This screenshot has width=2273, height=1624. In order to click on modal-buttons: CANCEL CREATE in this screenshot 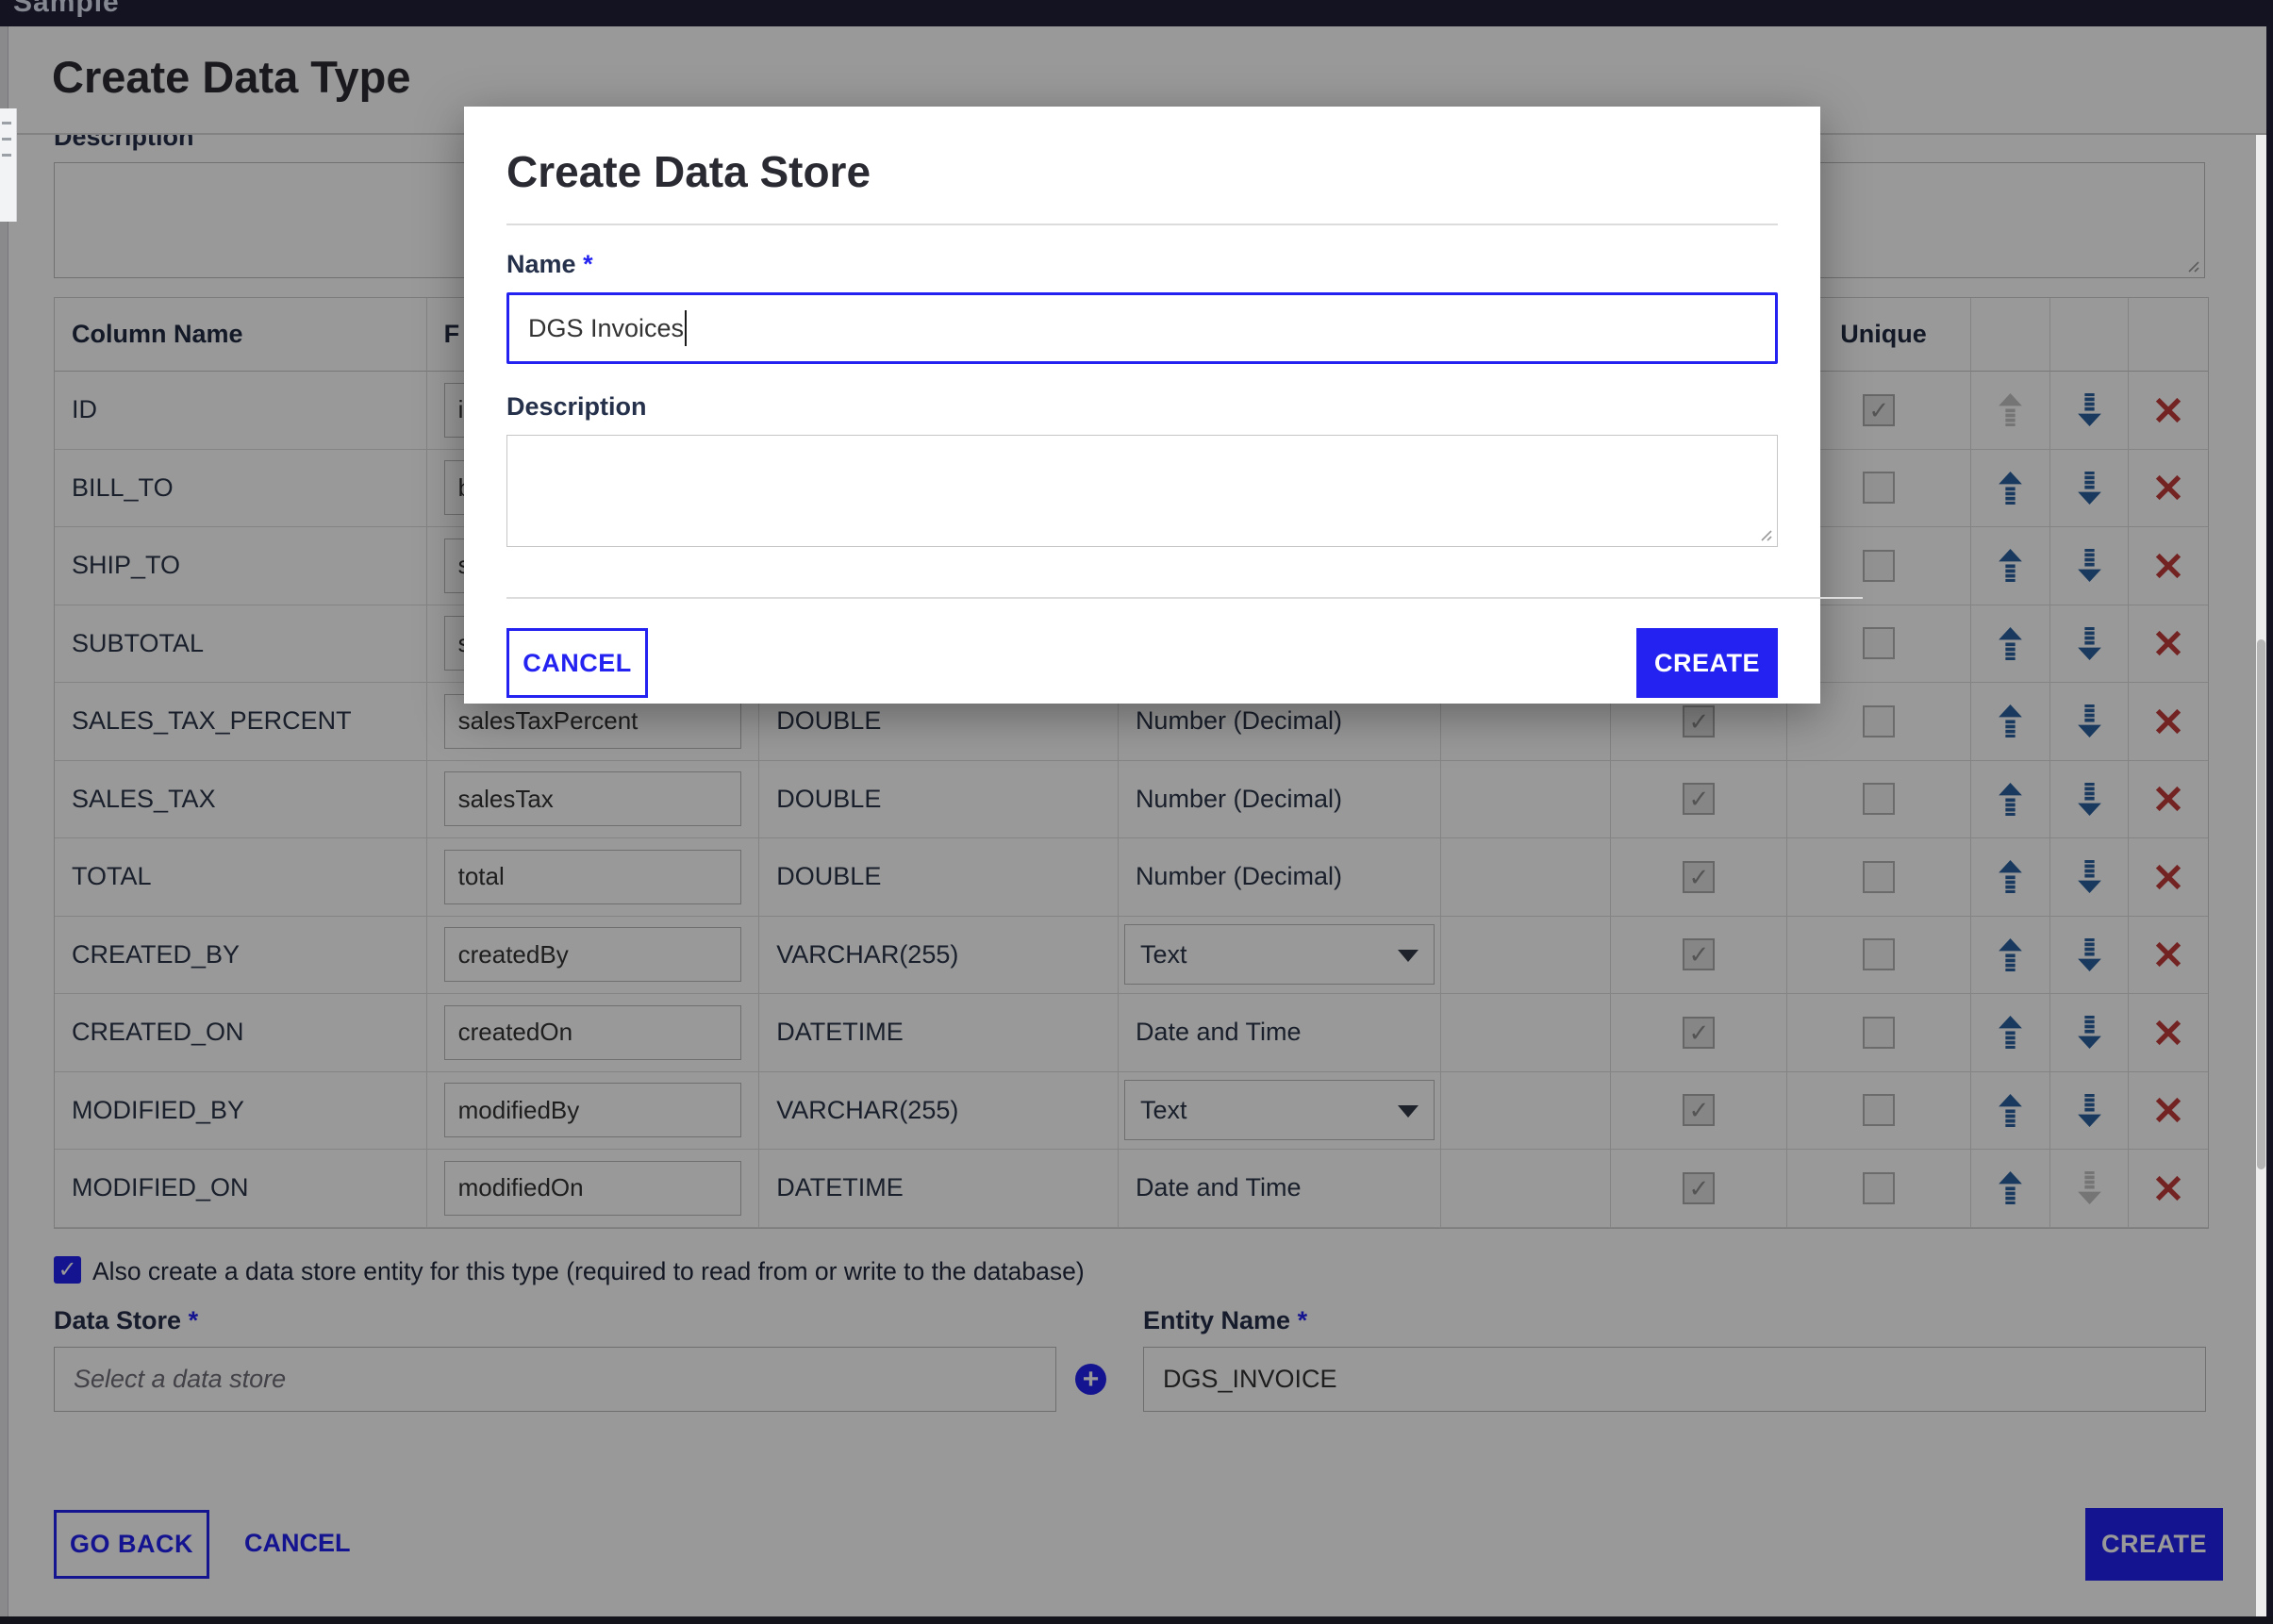, I will do `click(1142, 663)`.